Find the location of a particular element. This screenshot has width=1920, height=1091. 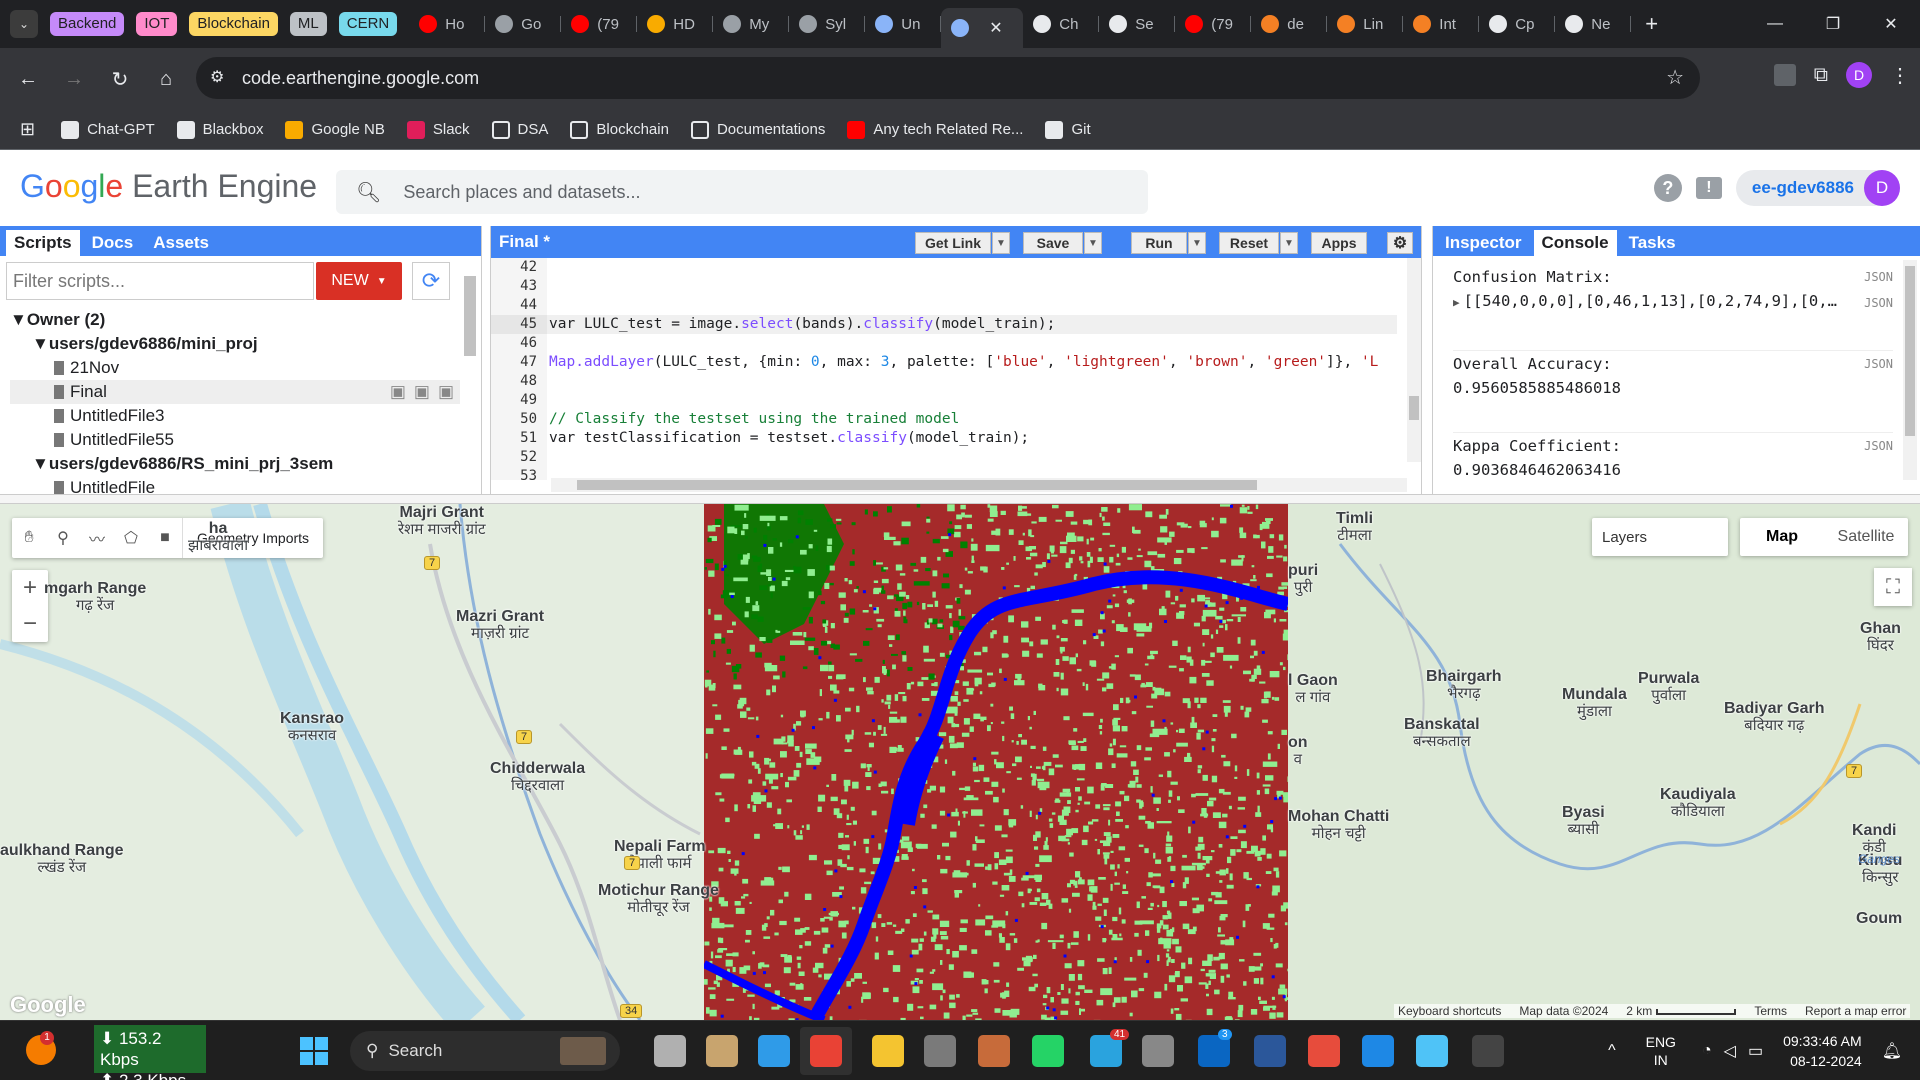

save-dropdown-icon: ▼ is located at coordinates (1093, 243).